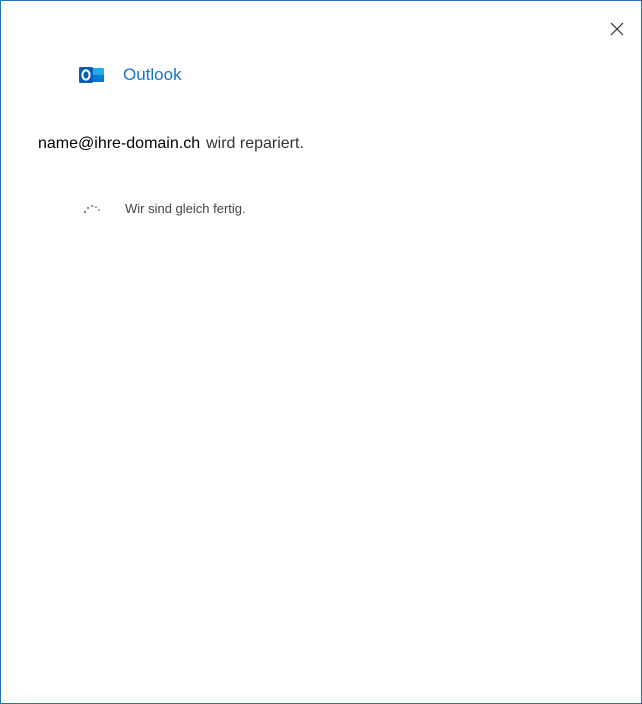 The image size is (642, 704). I want to click on close-button, so click(617, 29).